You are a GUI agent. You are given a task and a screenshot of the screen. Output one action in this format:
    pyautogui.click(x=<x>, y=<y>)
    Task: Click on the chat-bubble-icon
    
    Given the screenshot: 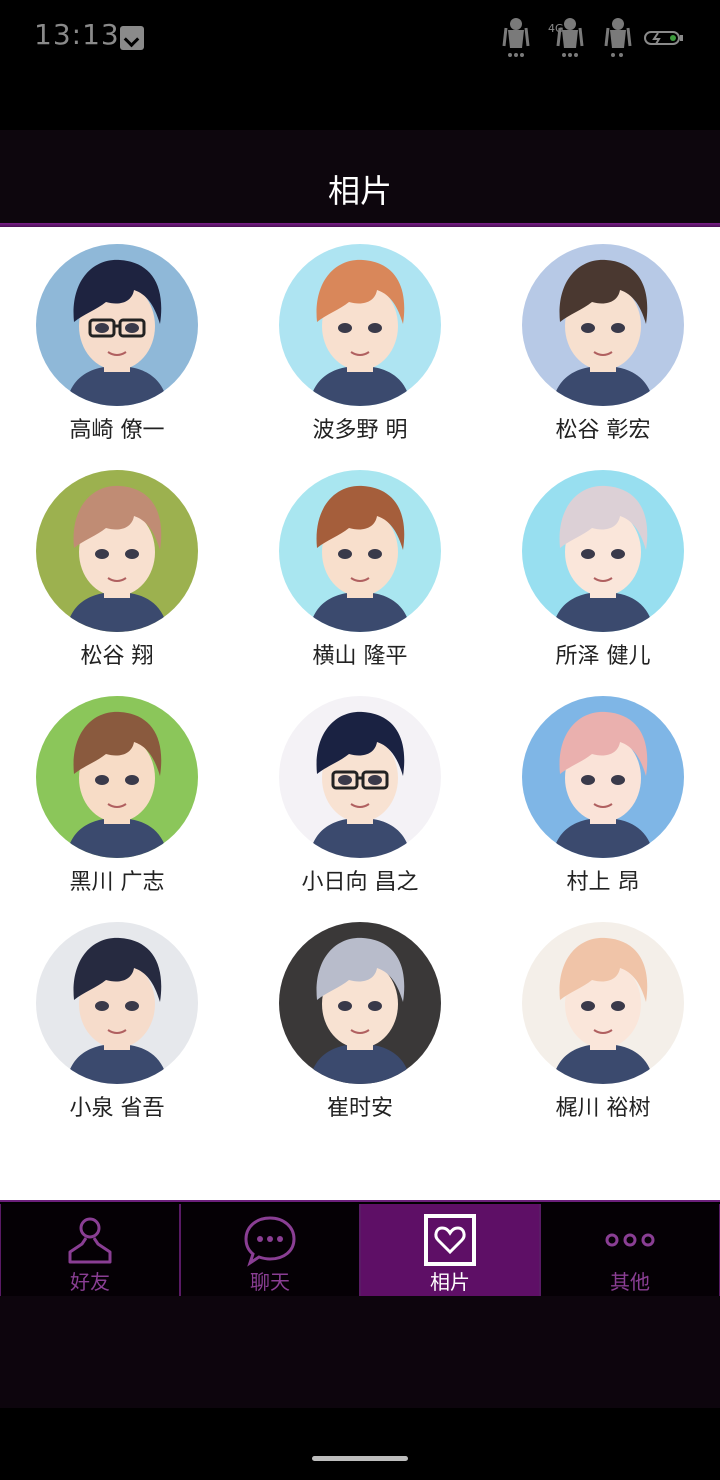 What is the action you would take?
    pyautogui.click(x=270, y=1240)
    